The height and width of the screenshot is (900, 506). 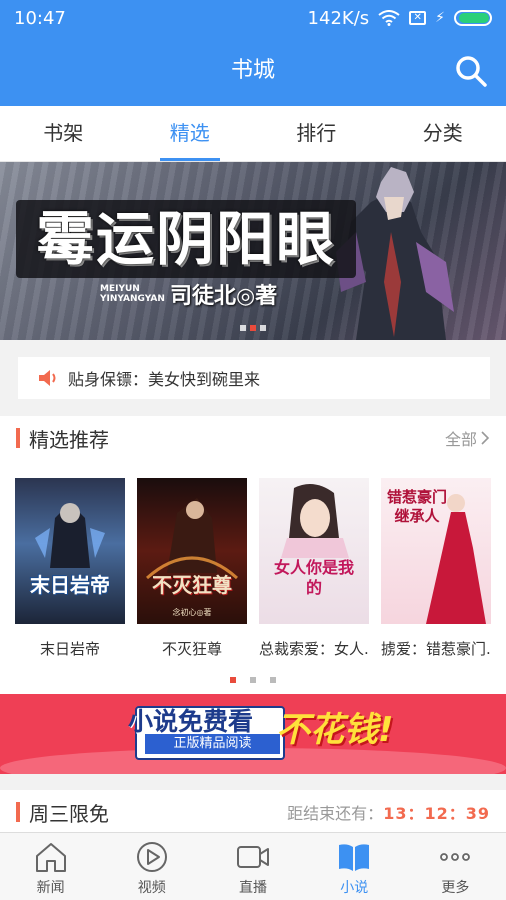 I want to click on countdown: 距结束还有：13：12：39, so click(x=388, y=812).